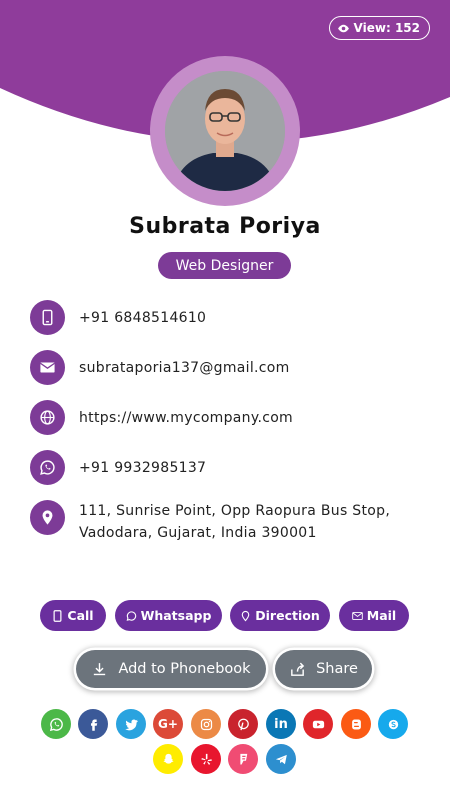  Describe the element at coordinates (224, 265) in the screenshot. I see `profile-title-badge: Web Designer` at that location.